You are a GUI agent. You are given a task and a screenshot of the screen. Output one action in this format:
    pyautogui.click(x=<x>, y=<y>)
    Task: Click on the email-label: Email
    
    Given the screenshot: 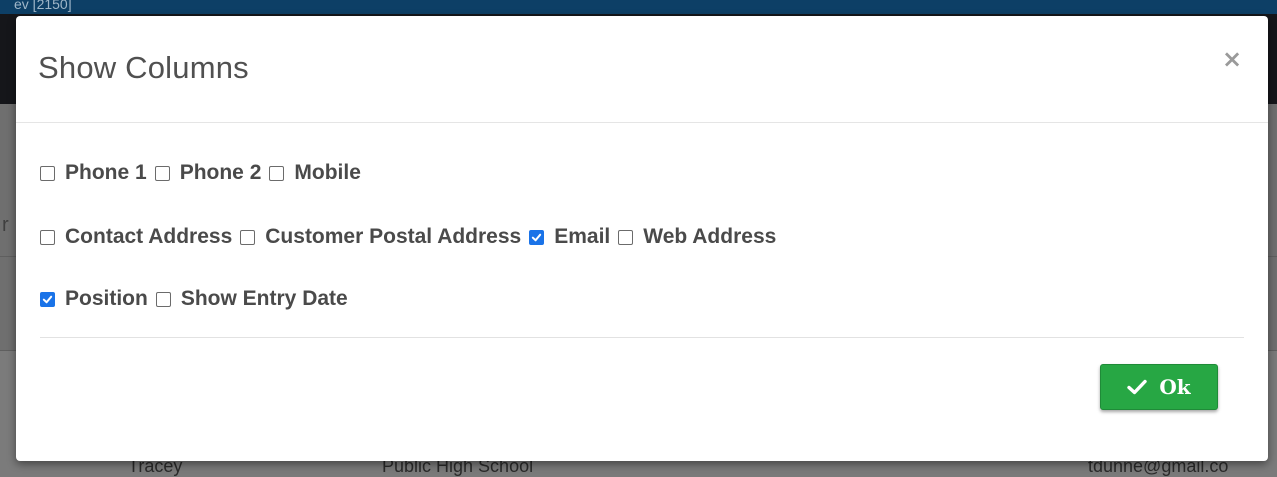 What is the action you would take?
    pyautogui.click(x=582, y=236)
    